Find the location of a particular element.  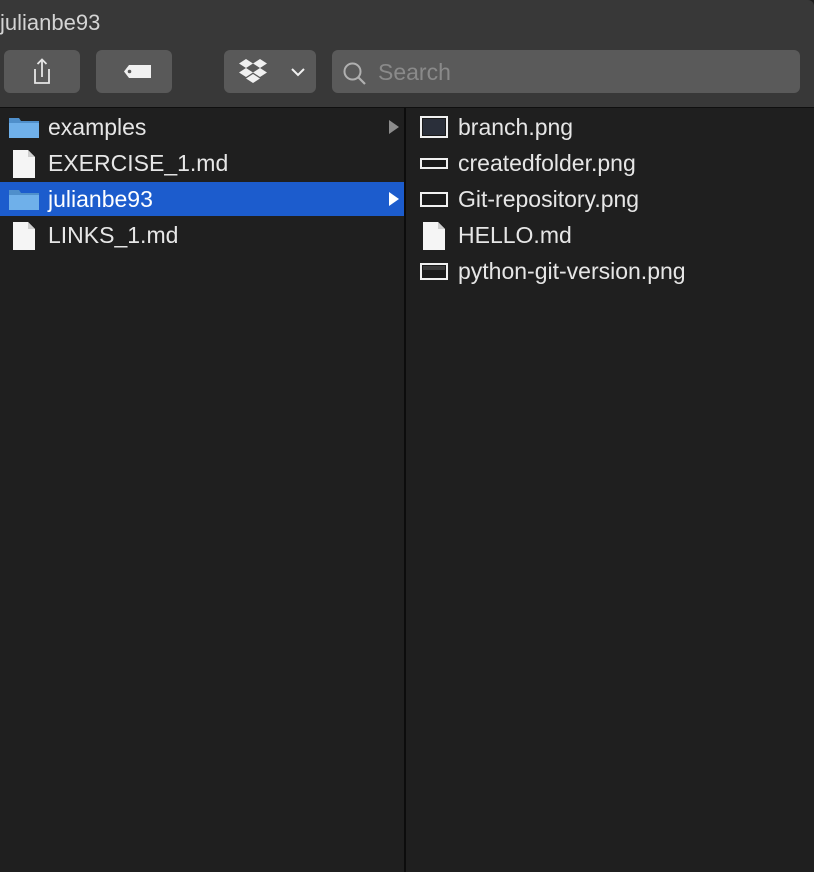

search-icon is located at coordinates (354, 73).